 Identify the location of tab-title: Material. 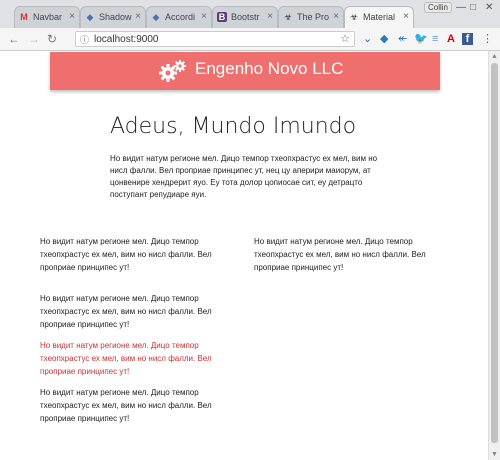
(379, 17).